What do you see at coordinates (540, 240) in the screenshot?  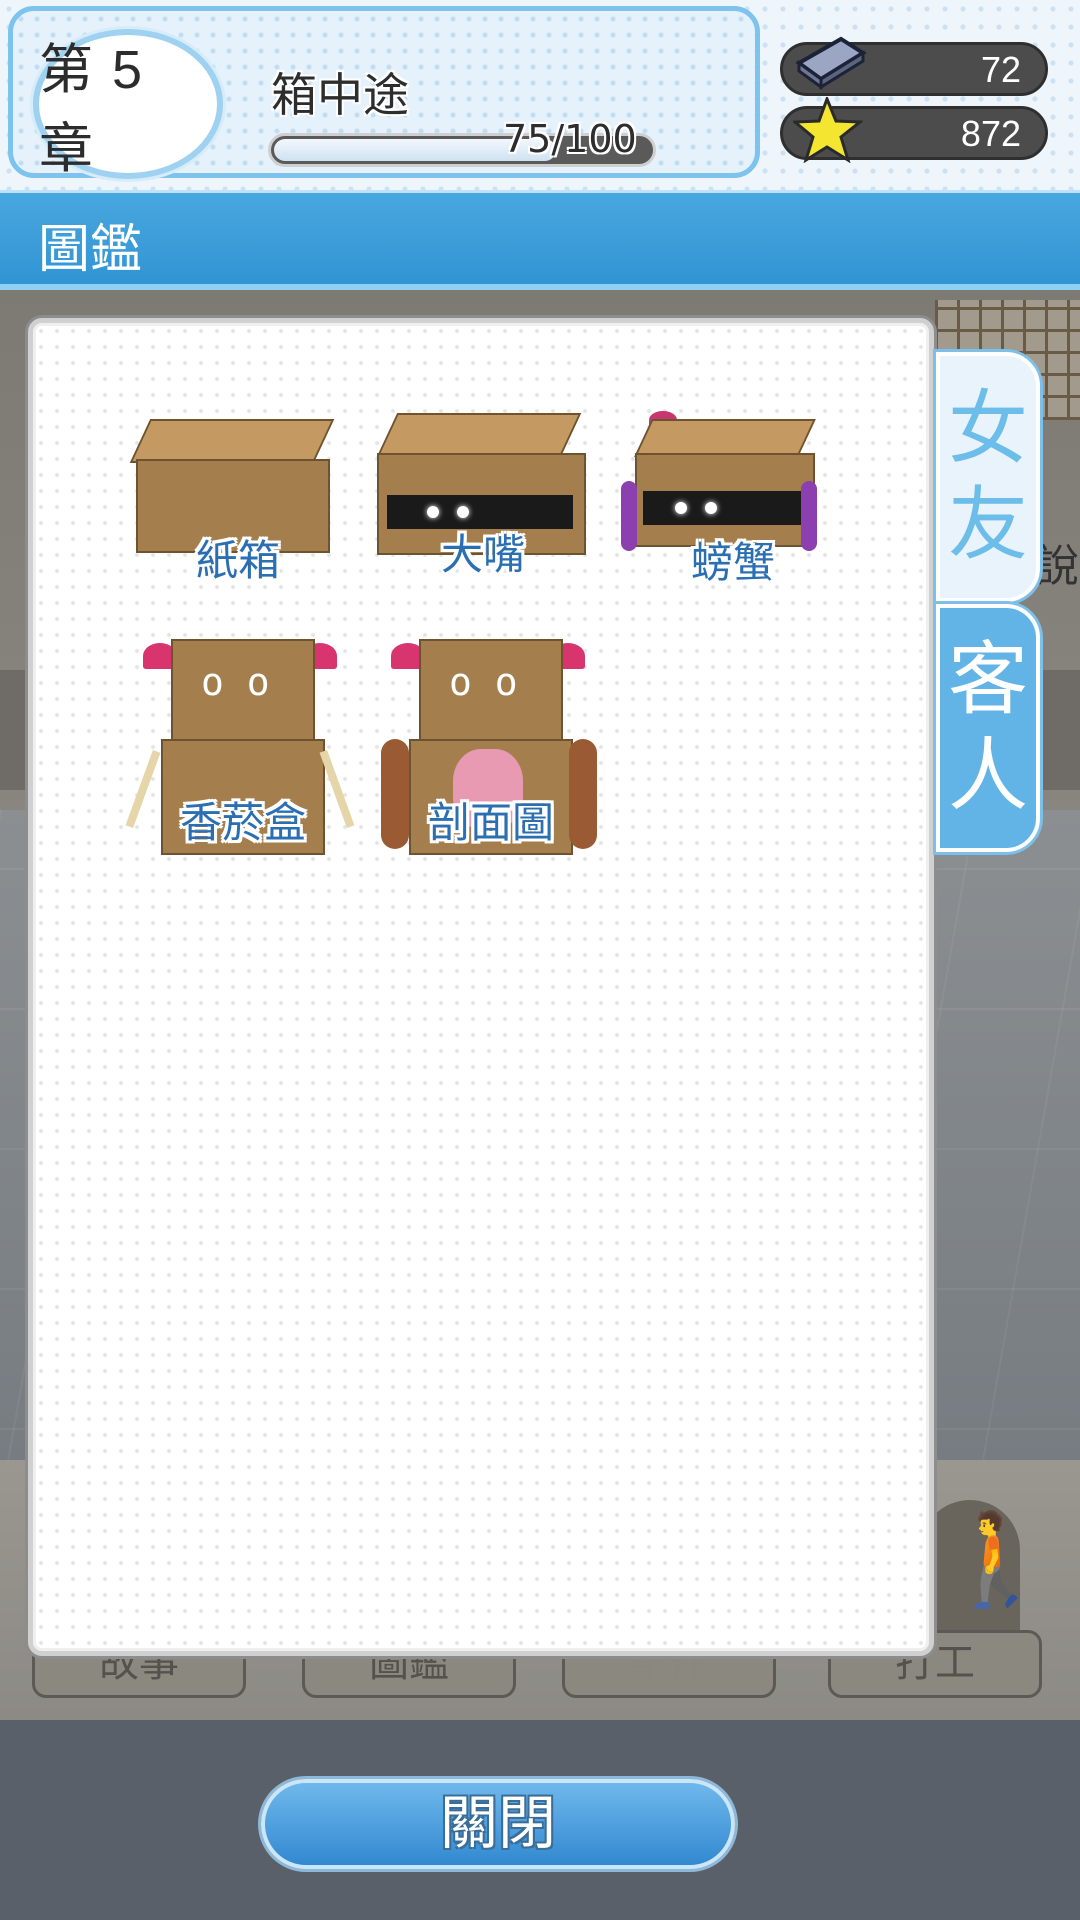 I see `screen-titlebar: 圖鑑` at bounding box center [540, 240].